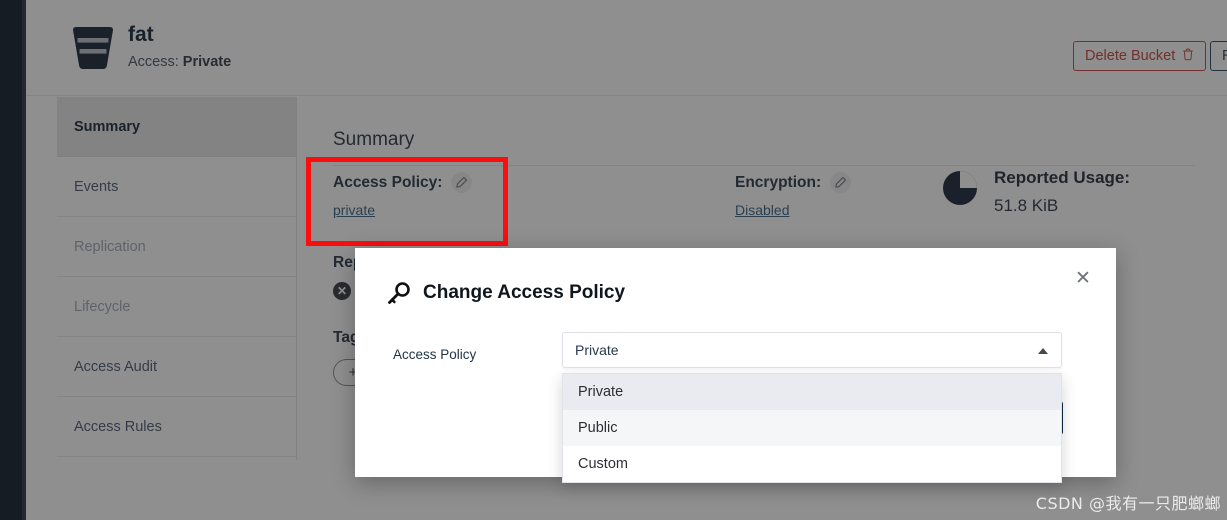  What do you see at coordinates (399, 293) in the screenshot?
I see `key-icon` at bounding box center [399, 293].